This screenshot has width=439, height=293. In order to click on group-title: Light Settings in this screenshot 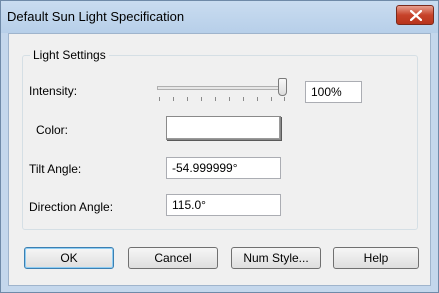, I will do `click(69, 55)`.